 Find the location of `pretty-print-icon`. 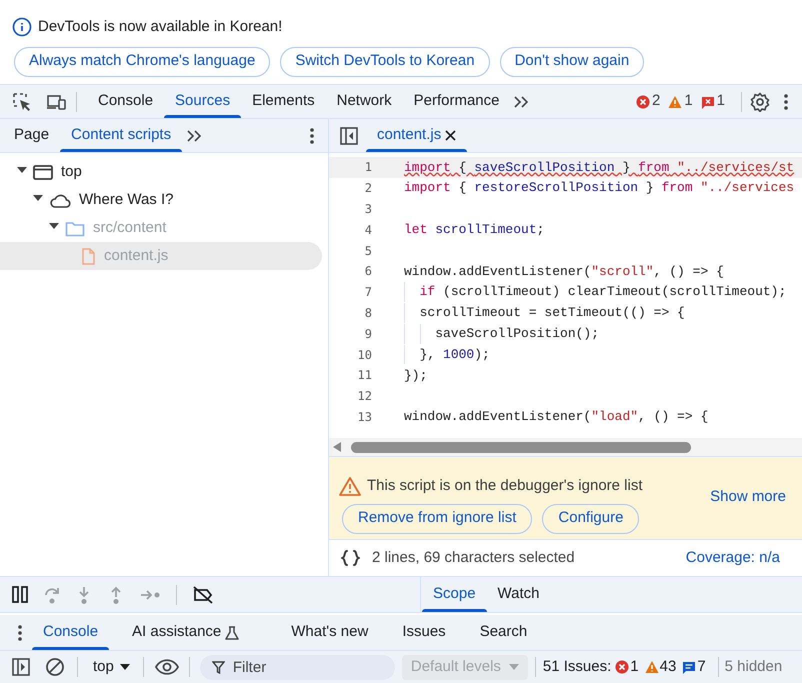

pretty-print-icon is located at coordinates (350, 558).